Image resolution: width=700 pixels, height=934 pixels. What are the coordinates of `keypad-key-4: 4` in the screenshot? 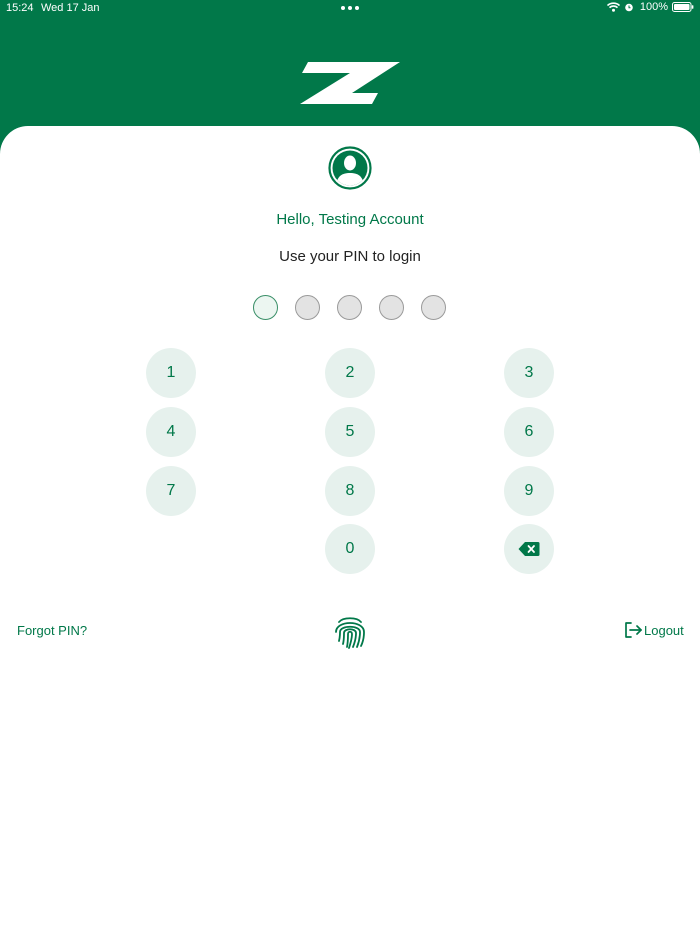 It's located at (171, 432).